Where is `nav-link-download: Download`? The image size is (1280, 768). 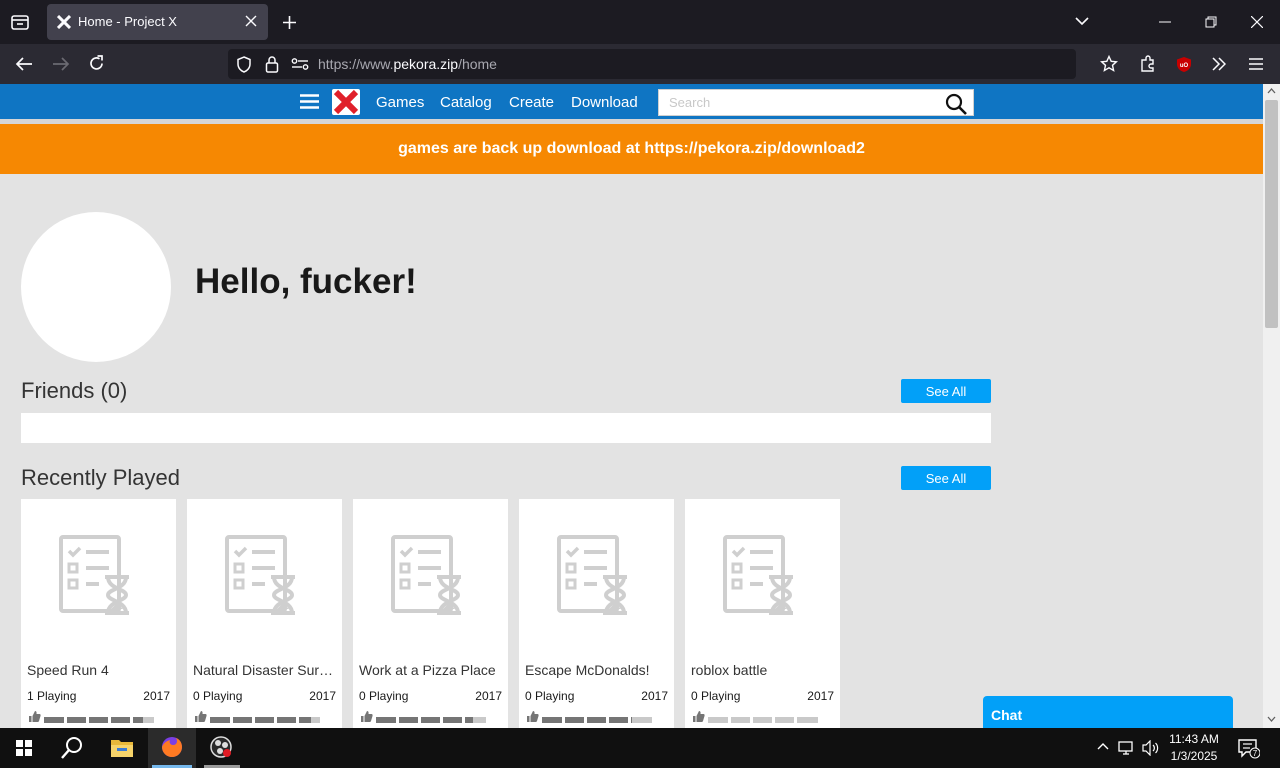
nav-link-download: Download is located at coordinates (604, 102).